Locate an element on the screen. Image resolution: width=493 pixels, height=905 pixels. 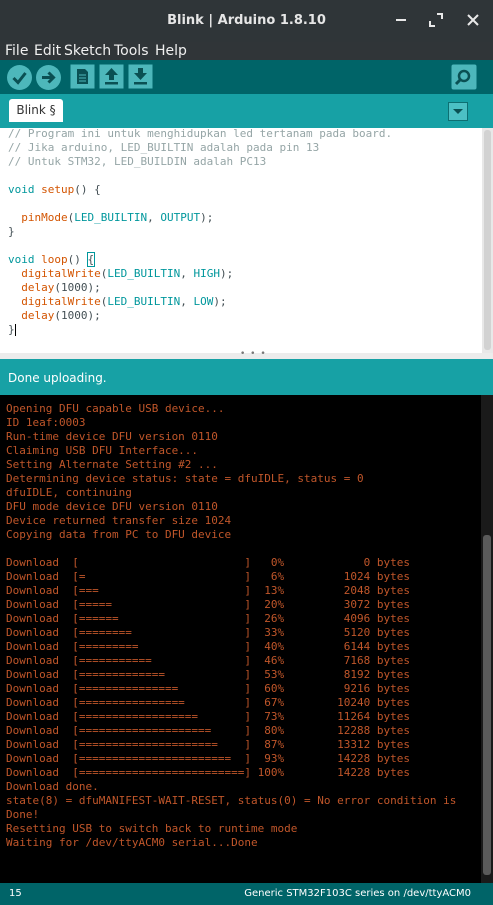
code-line: digitalWrite(LED_BUILTIN, LOW); is located at coordinates (117, 301).